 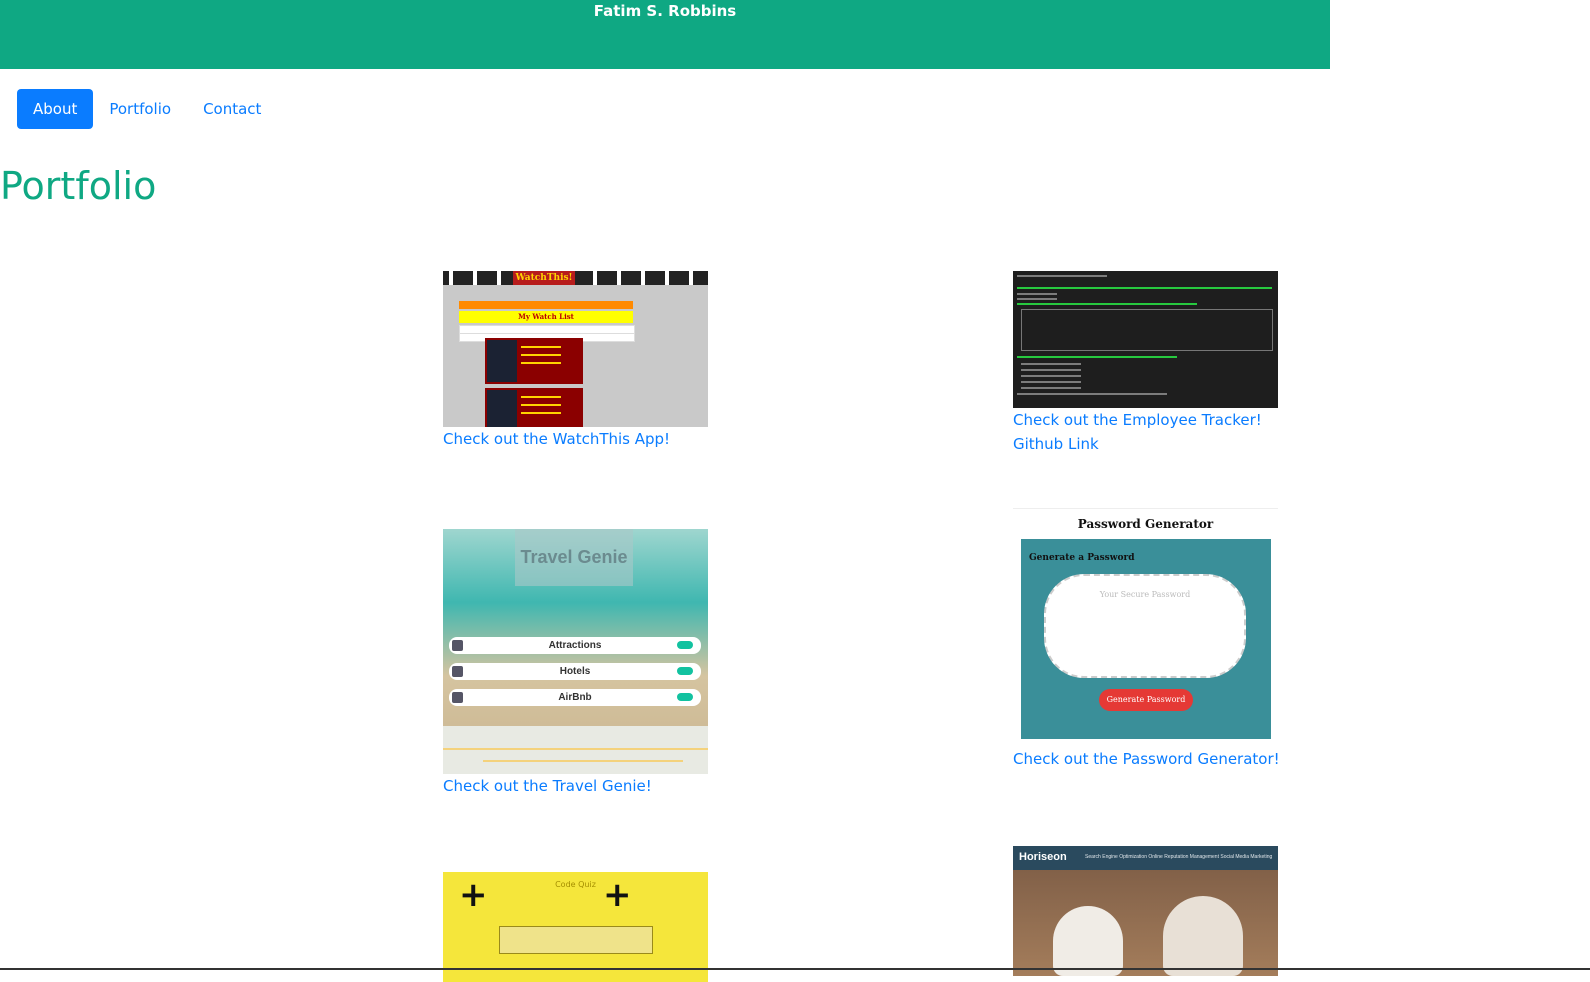 I want to click on pw-output: Your Secure Password, so click(x=1145, y=626).